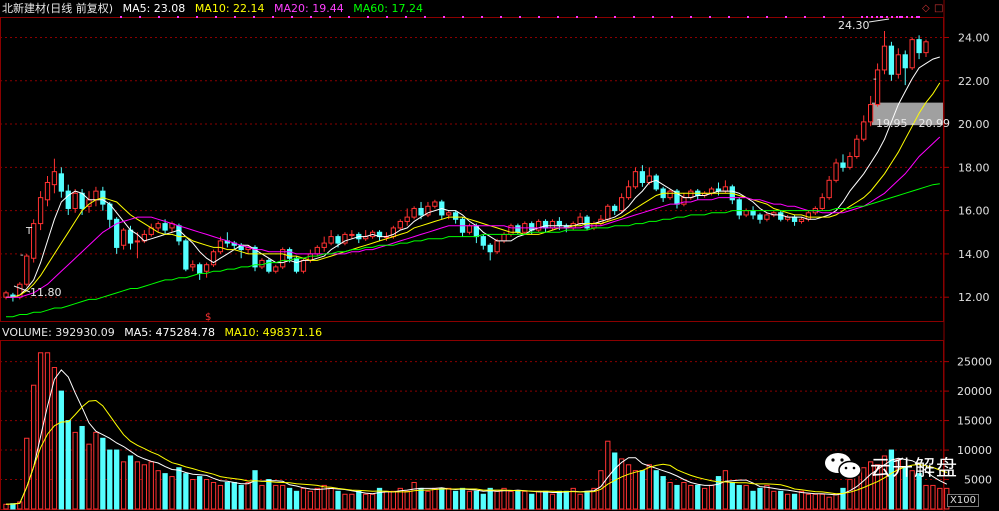 The image size is (999, 511). Describe the element at coordinates (974, 124) in the screenshot. I see `price-tick-label: 20.00` at that location.